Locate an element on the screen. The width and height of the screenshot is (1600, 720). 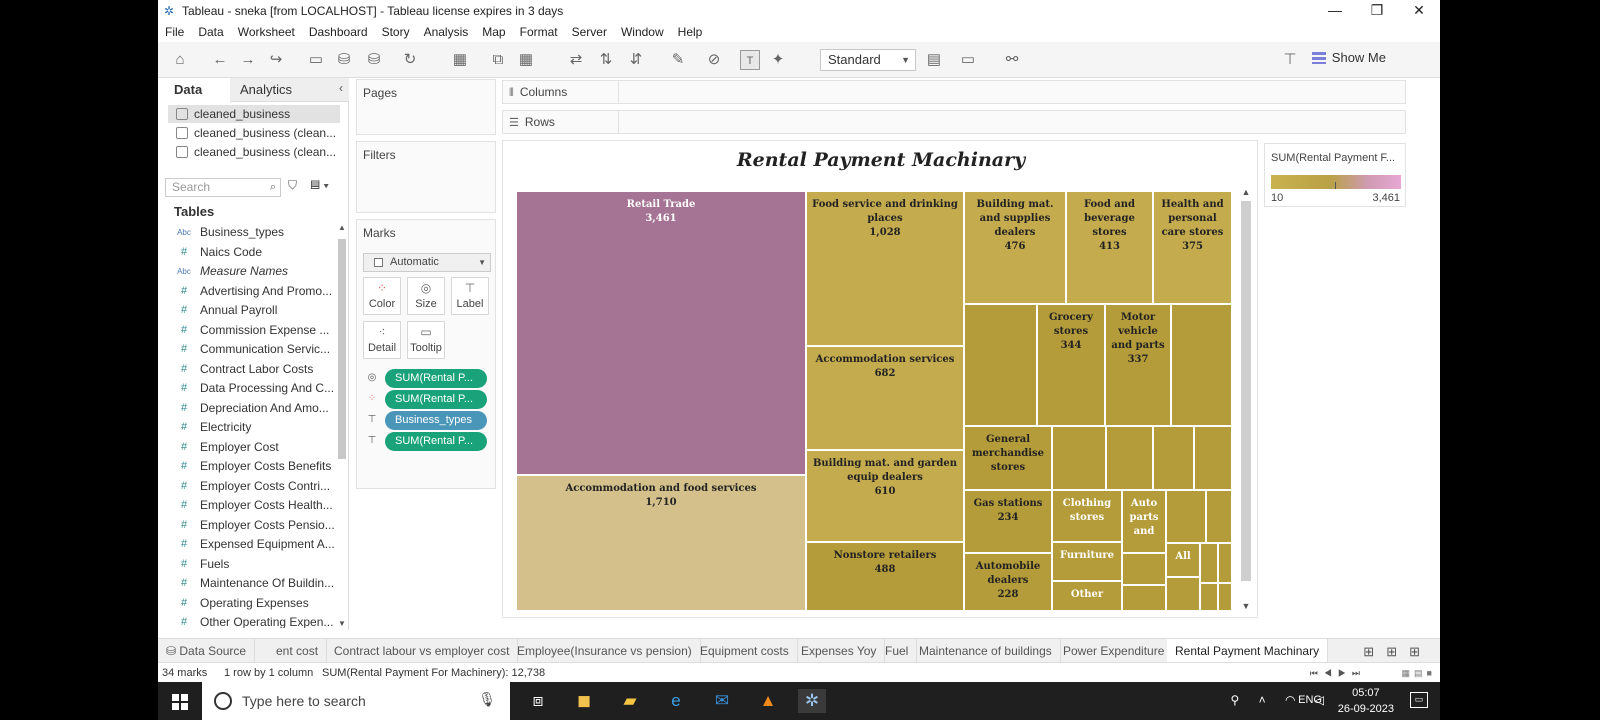
scroll-up-icon: ▲ is located at coordinates (1246, 192).